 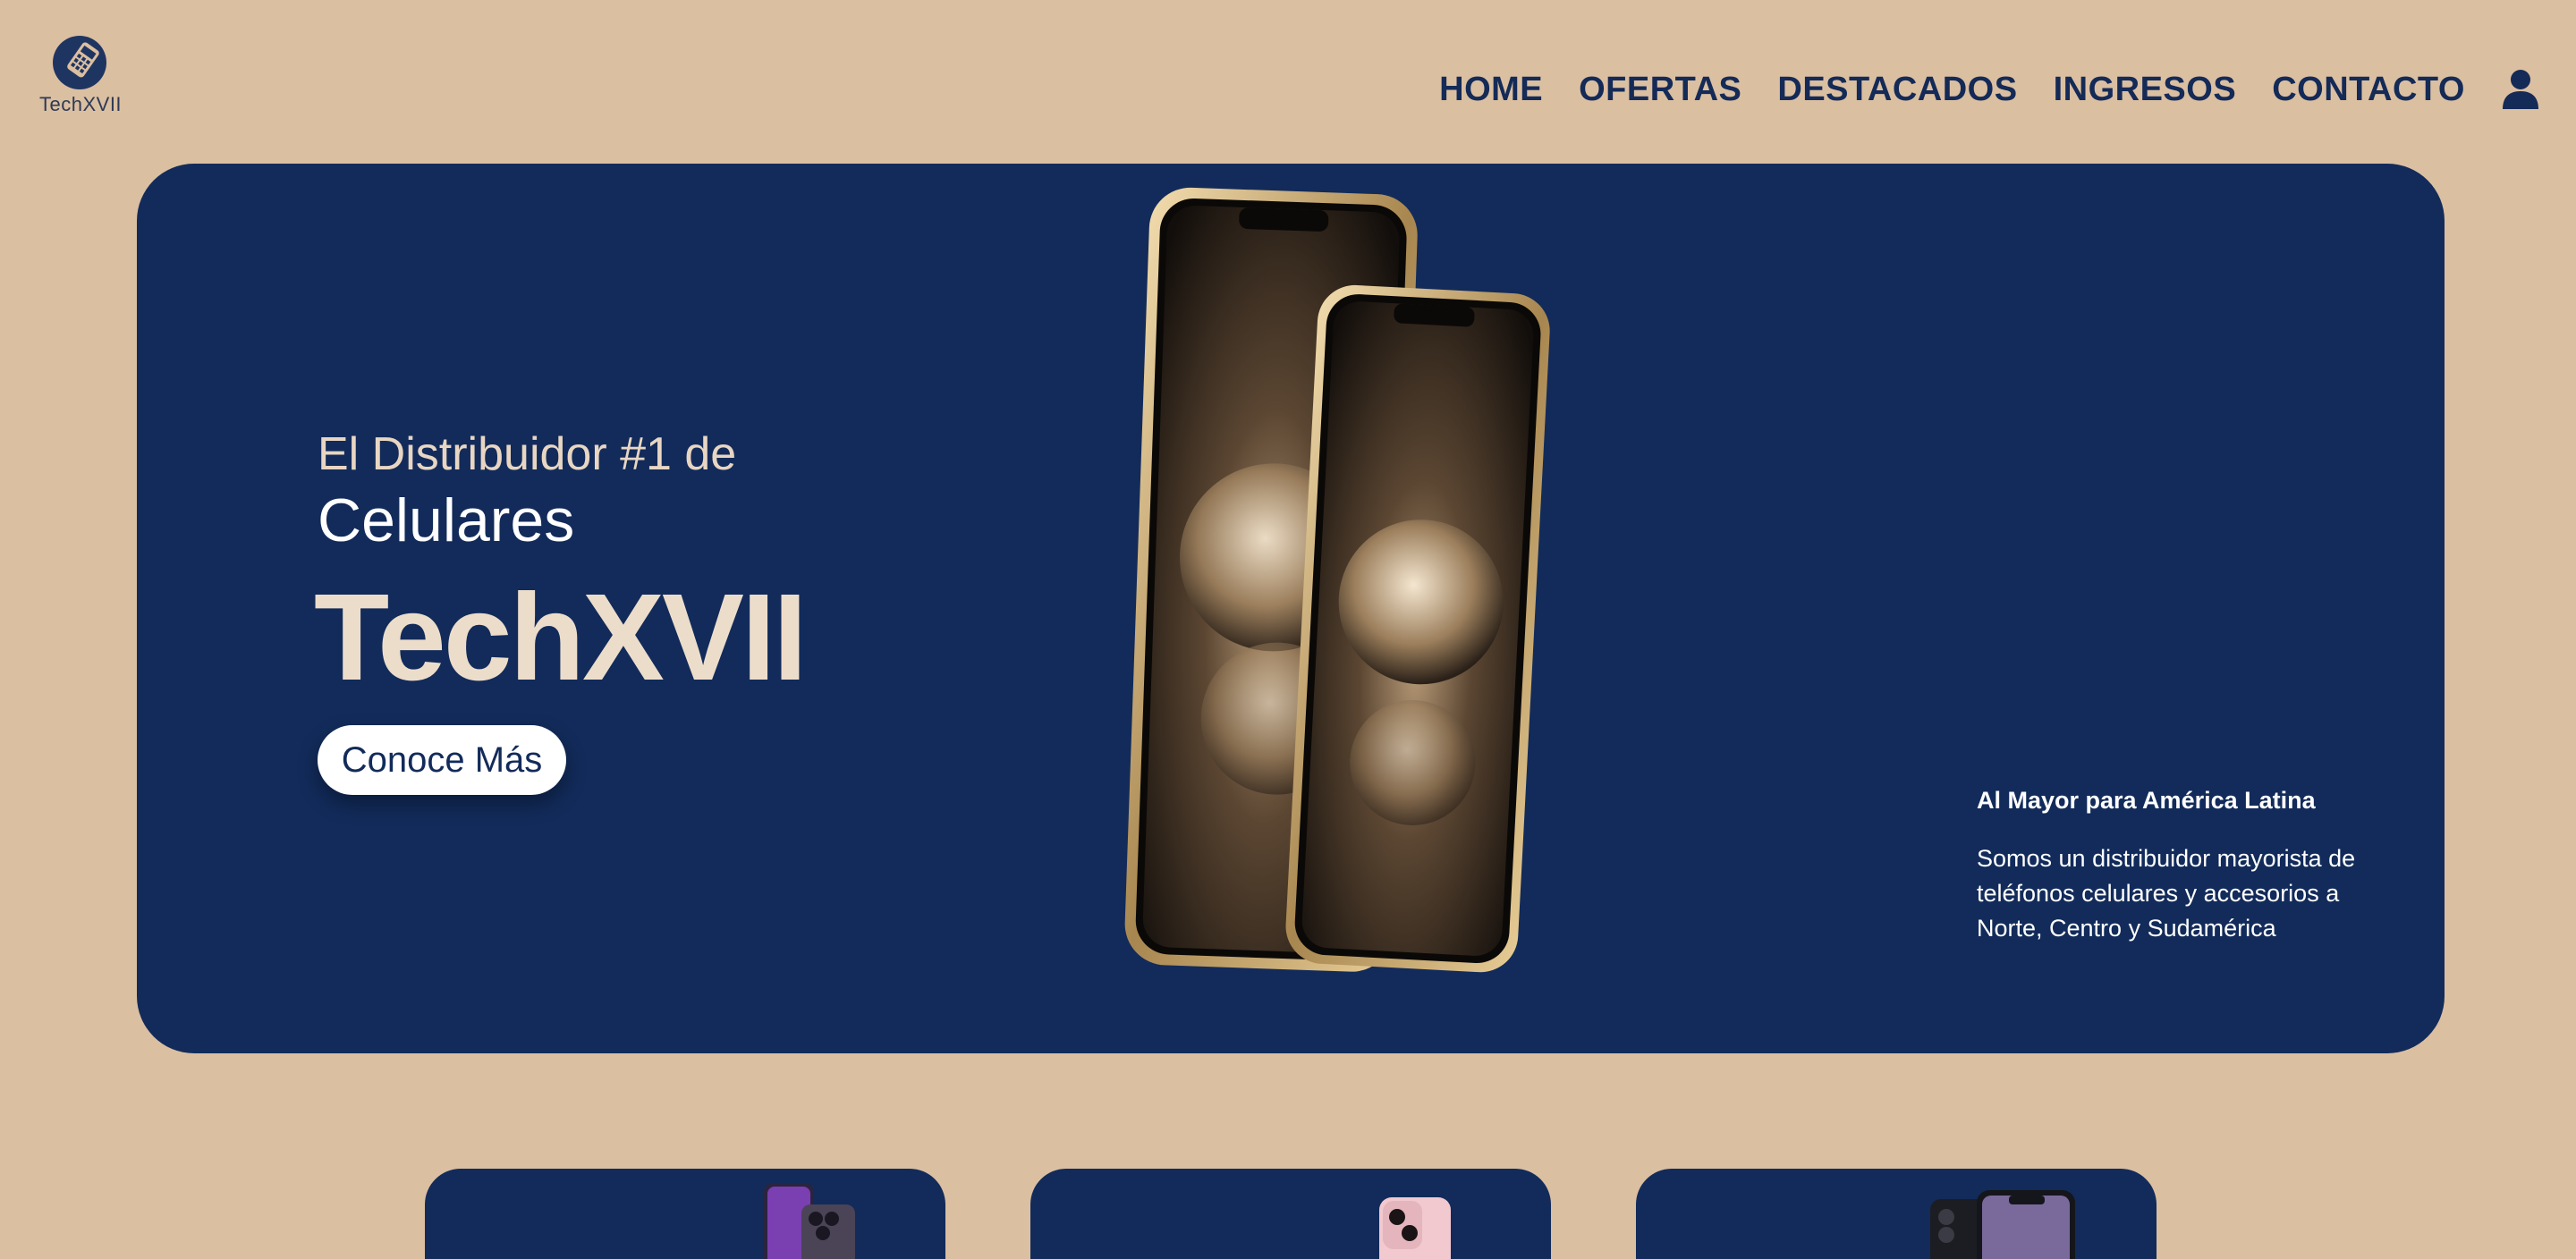 What do you see at coordinates (442, 760) in the screenshot?
I see `learn-more-button: Conoce Más` at bounding box center [442, 760].